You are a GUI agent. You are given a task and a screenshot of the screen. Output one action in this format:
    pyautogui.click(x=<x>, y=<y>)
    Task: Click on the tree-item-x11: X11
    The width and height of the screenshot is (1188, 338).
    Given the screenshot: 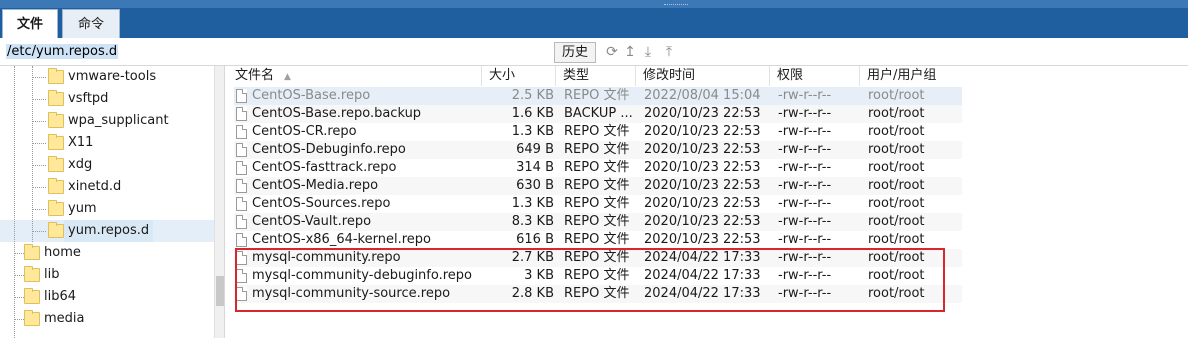 What is the action you would take?
    pyautogui.click(x=107, y=143)
    